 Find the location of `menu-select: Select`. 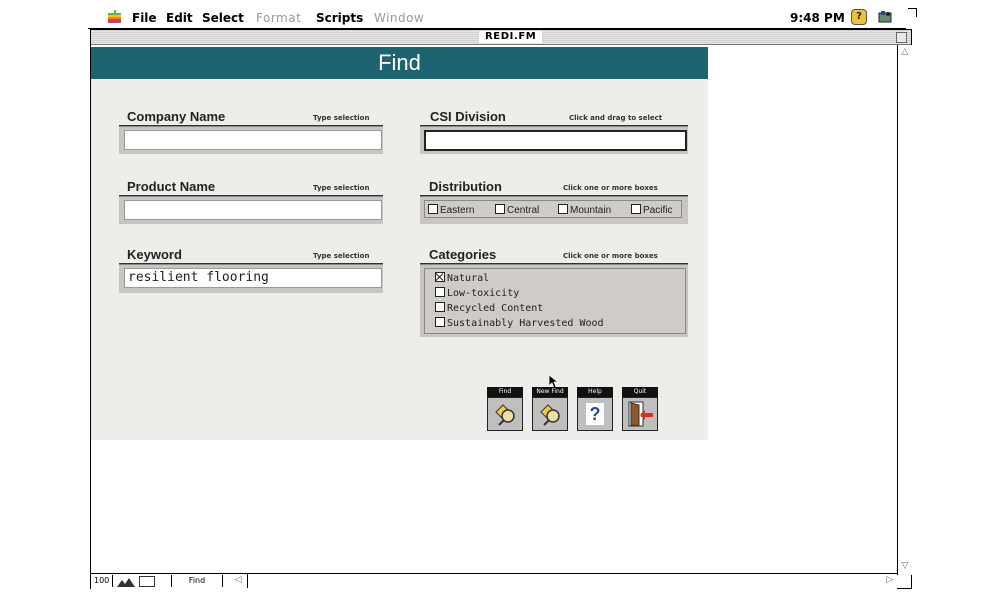

menu-select: Select is located at coordinates (223, 18).